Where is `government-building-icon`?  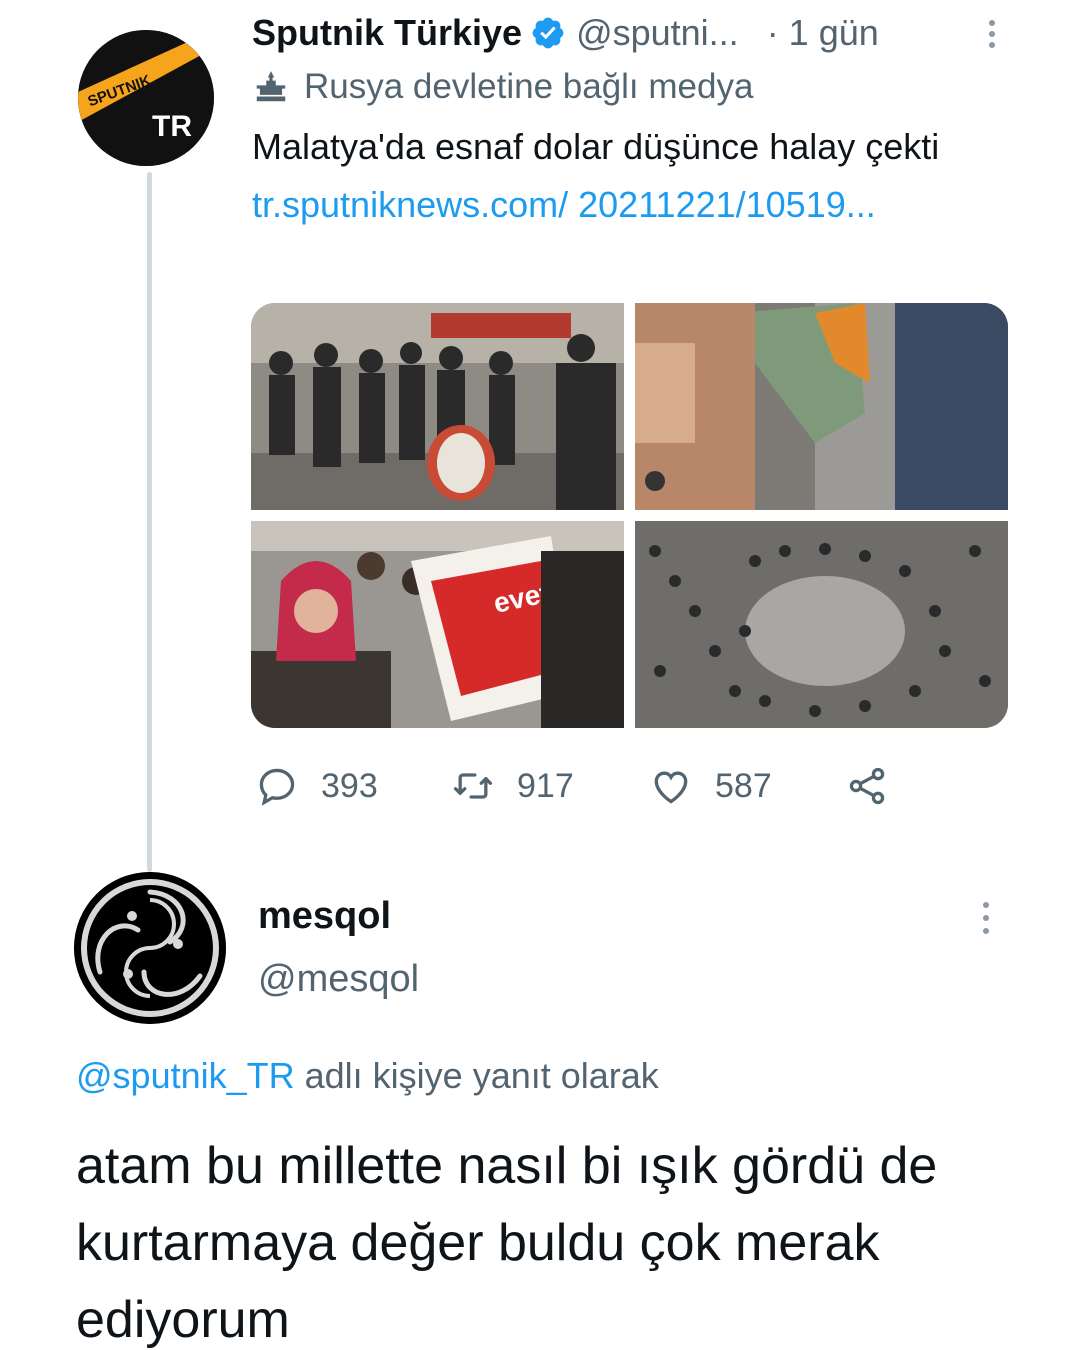
government-building-icon is located at coordinates (271, 86).